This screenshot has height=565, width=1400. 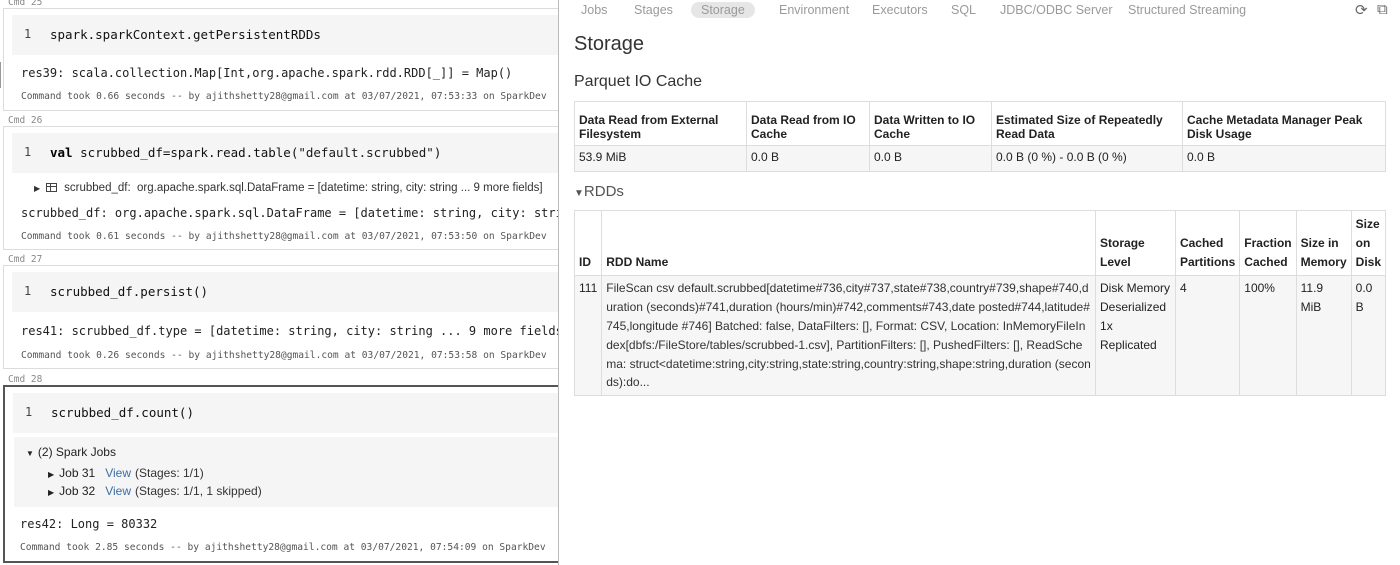 I want to click on code-editor: 1 spark.sparkContext.getPersistentRDDs, so click(x=286, y=35).